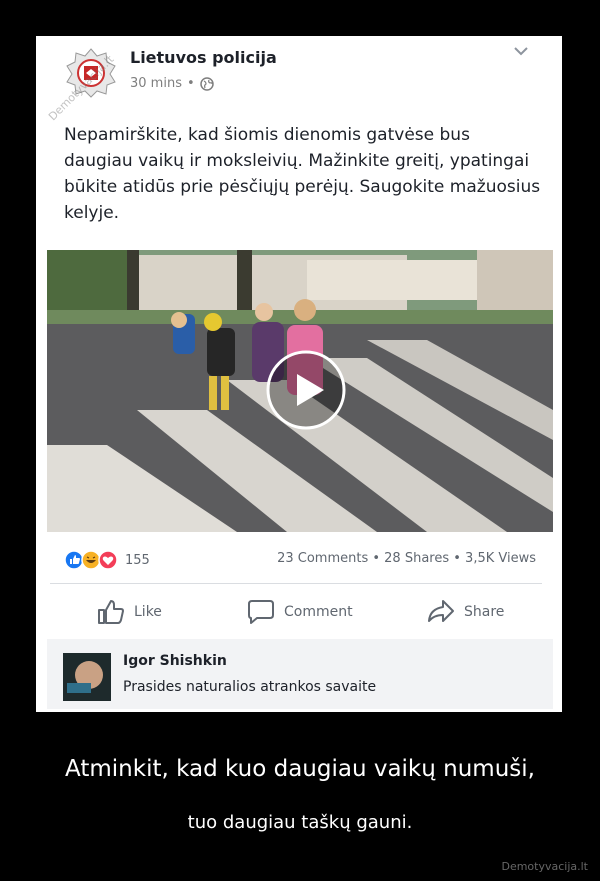 Image resolution: width=600 pixels, height=881 pixels. Describe the element at coordinates (544, 866) in the screenshot. I see `site-brand: Demotyvacija.lt` at that location.